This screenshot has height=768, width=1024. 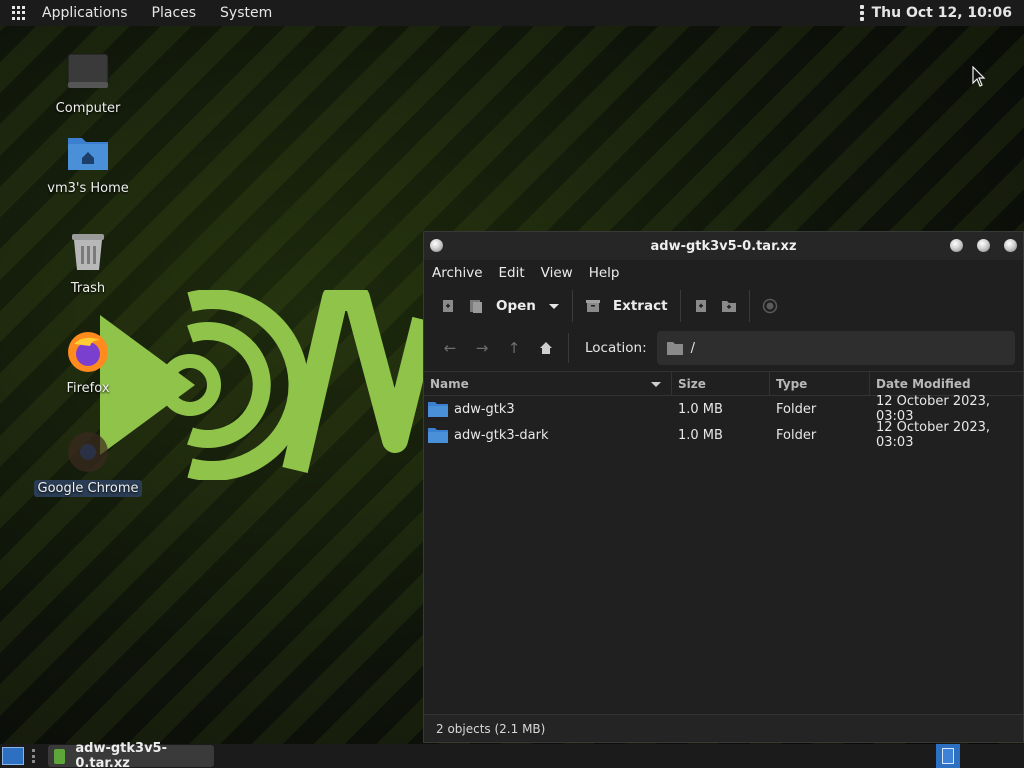 I want to click on extract-icon, so click(x=592, y=306).